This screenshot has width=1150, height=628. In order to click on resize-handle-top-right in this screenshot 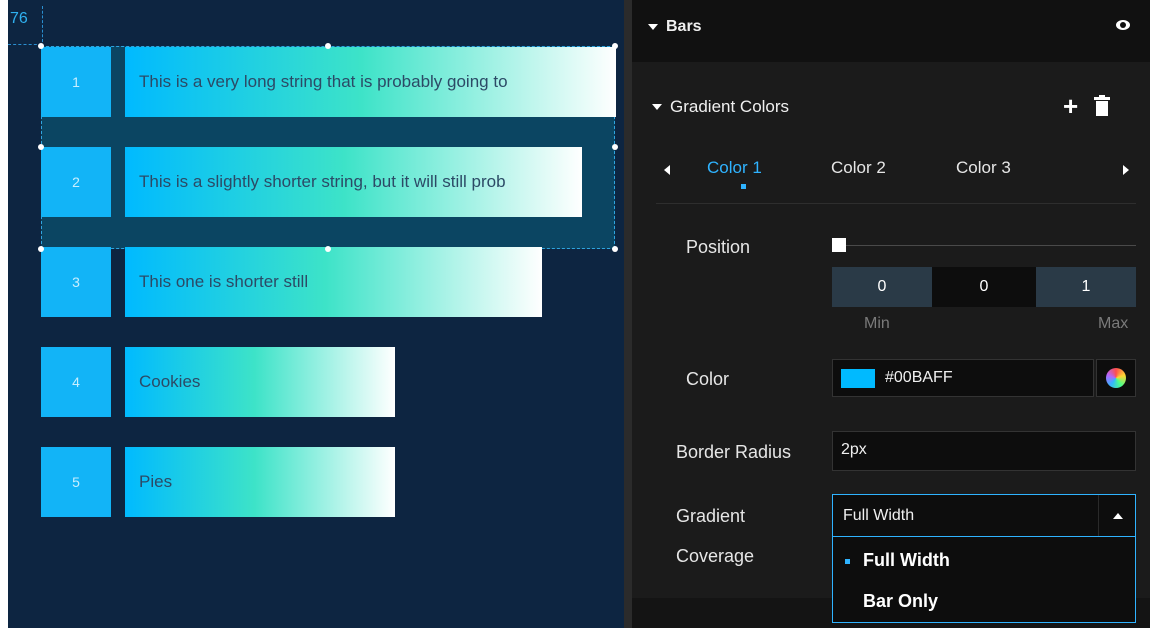, I will do `click(615, 46)`.